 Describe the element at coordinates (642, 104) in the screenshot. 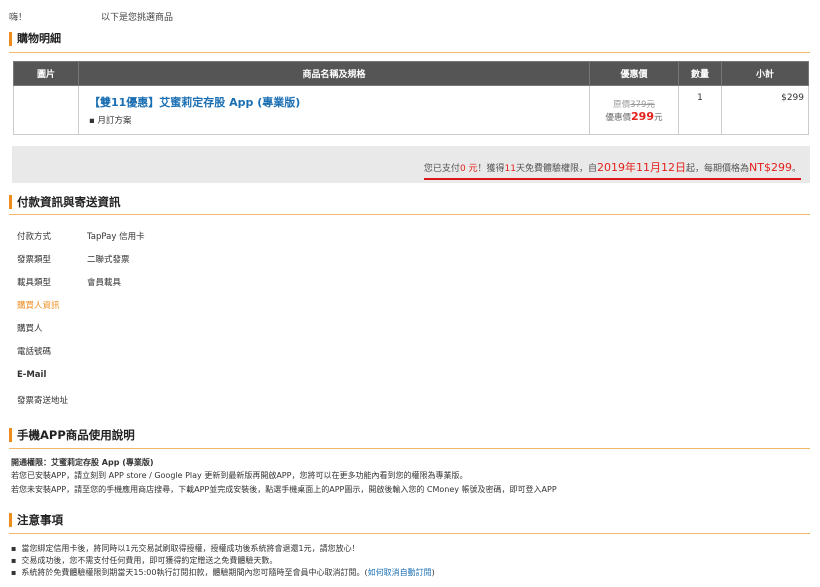

I see `original-price-value: 379元` at that location.